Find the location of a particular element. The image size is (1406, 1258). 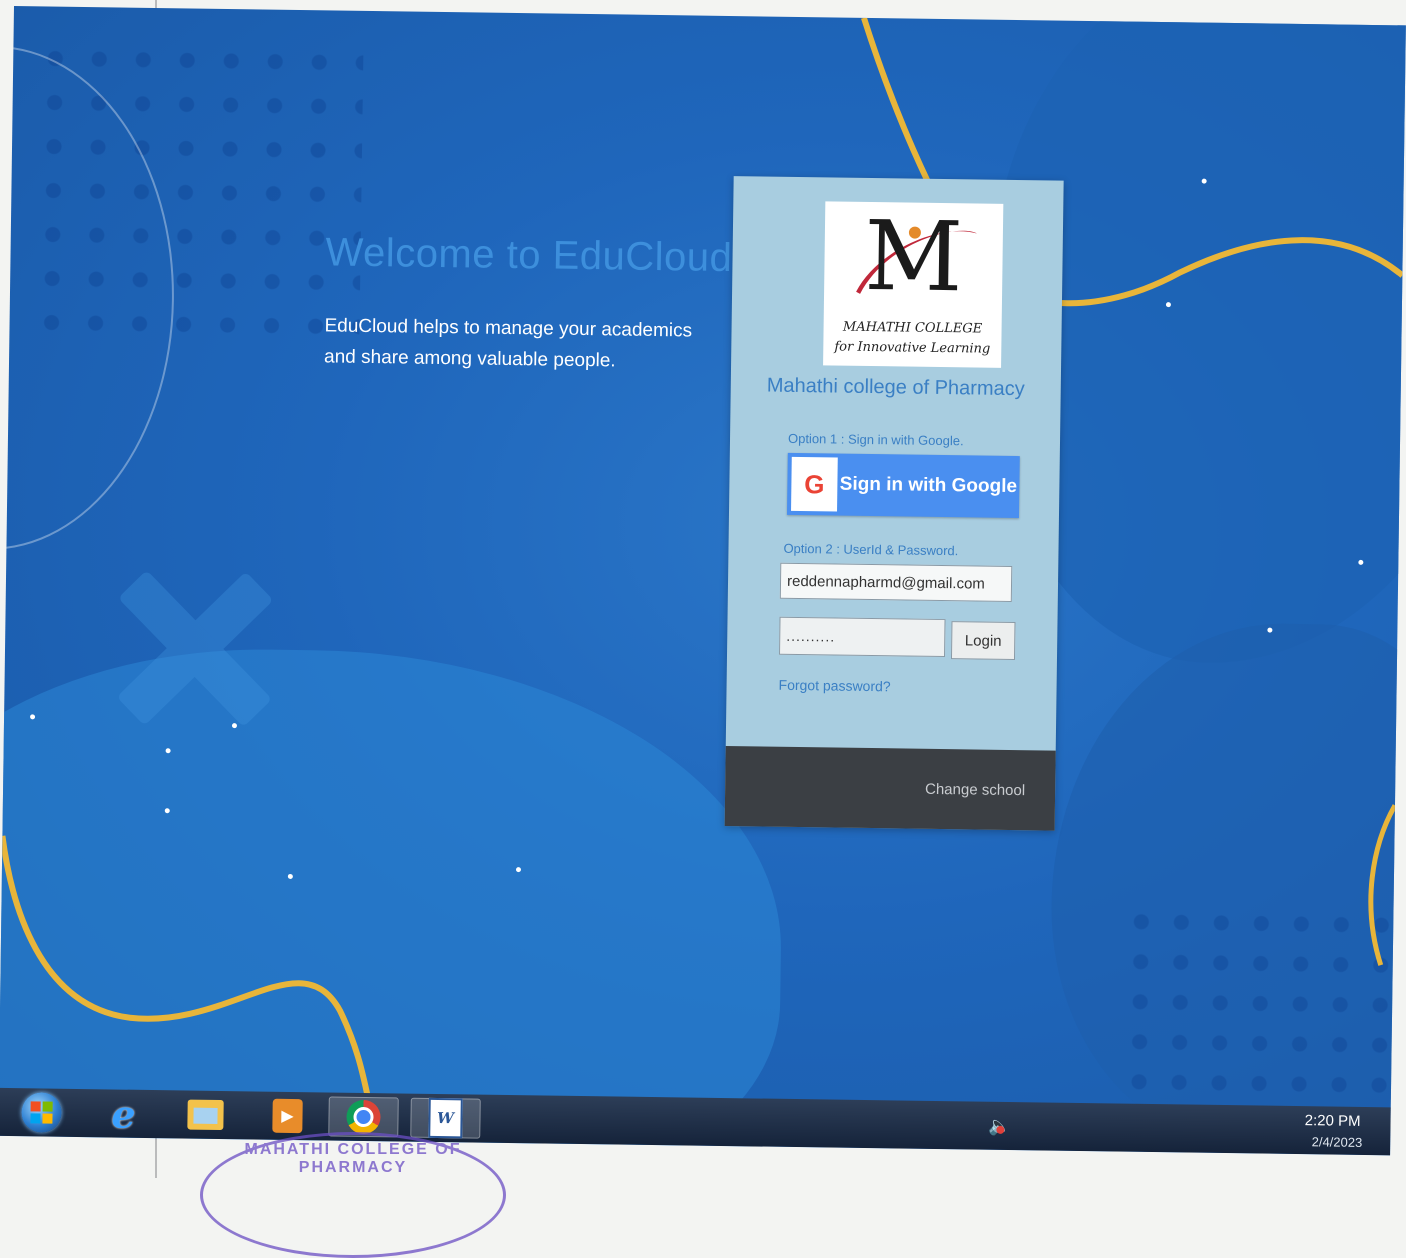

media-player-icon: ▶ is located at coordinates (287, 1116).